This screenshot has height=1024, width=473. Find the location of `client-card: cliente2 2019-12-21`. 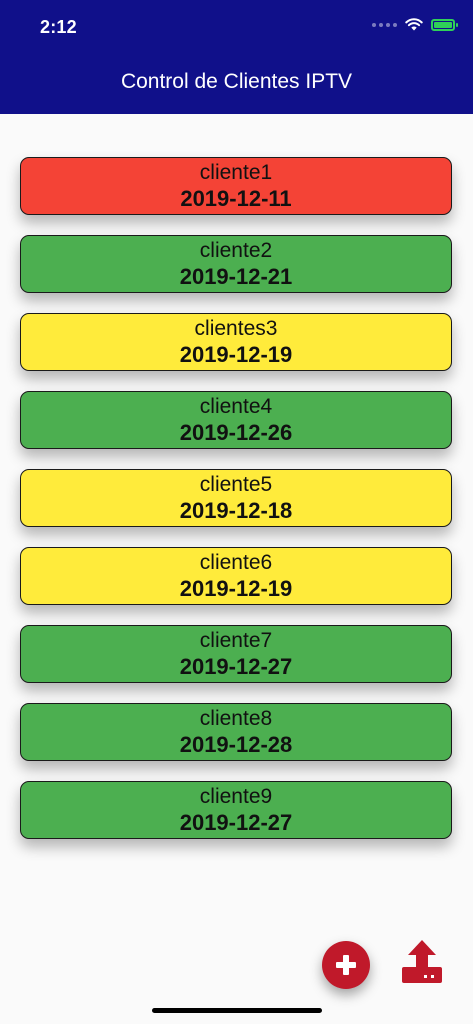

client-card: cliente2 2019-12-21 is located at coordinates (236, 264).